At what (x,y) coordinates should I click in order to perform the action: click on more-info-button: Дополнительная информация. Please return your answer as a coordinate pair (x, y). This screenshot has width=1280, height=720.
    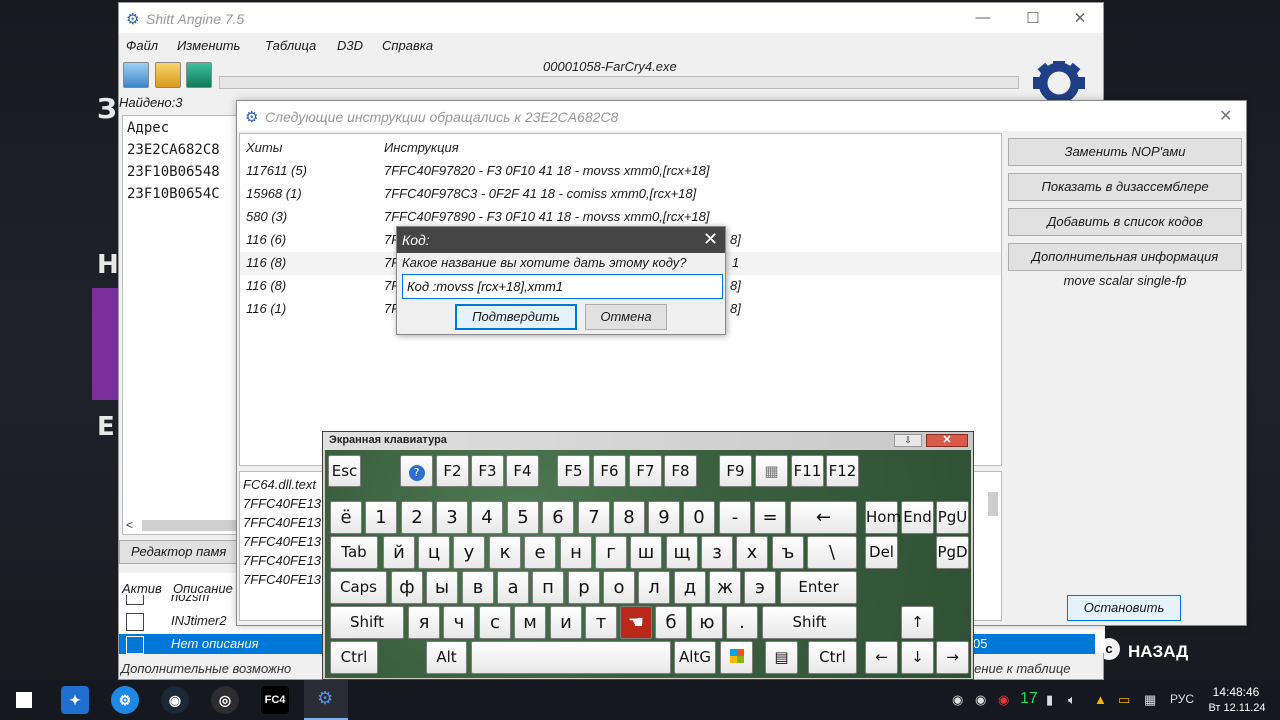
    Looking at the image, I should click on (1125, 257).